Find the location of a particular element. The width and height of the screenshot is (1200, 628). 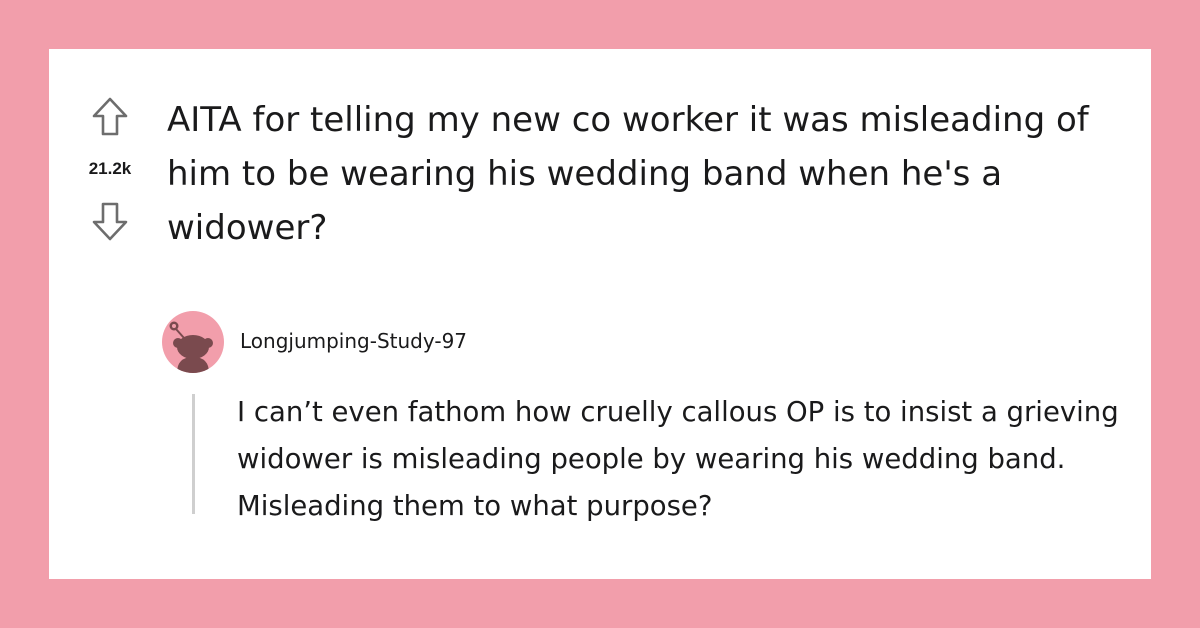

arrow-down-icon is located at coordinates (110, 221).